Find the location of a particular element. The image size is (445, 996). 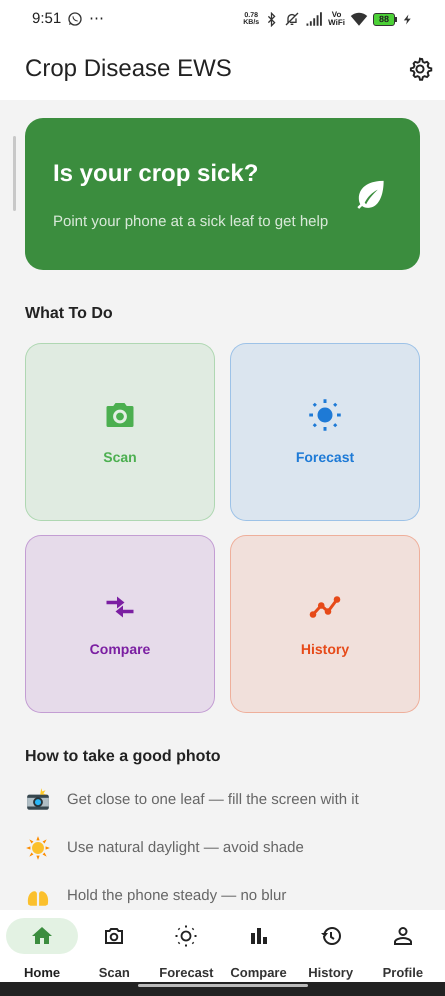

more-notifications: ⋯ is located at coordinates (96, 18).